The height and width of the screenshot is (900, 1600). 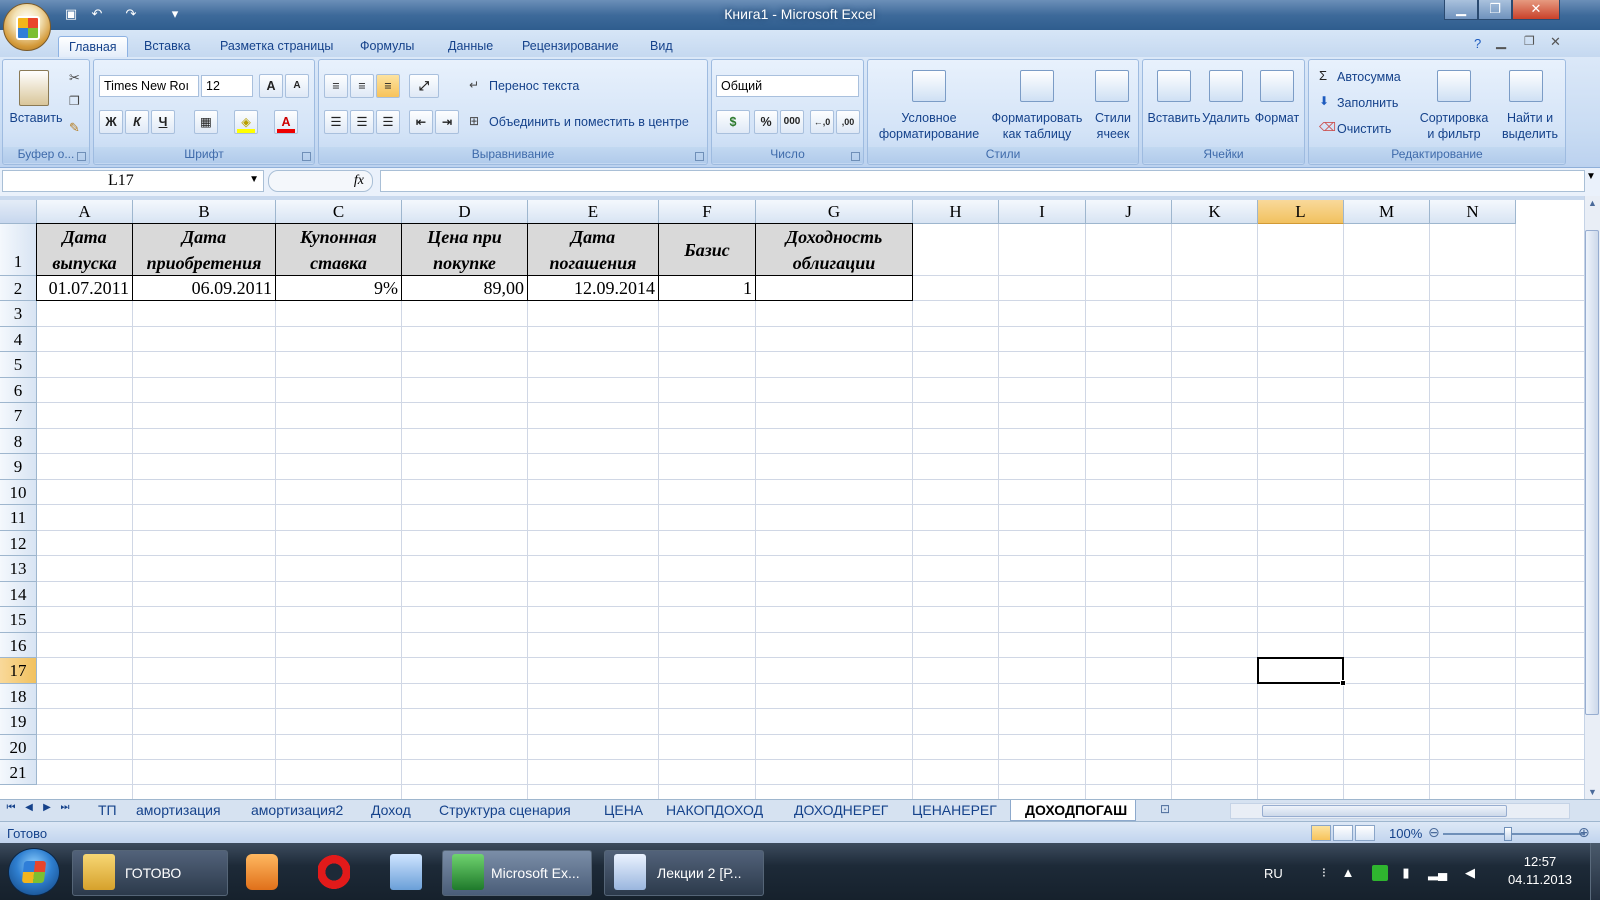 What do you see at coordinates (175, 810) in the screenshot?
I see `sheet-tab-1: амортизация` at bounding box center [175, 810].